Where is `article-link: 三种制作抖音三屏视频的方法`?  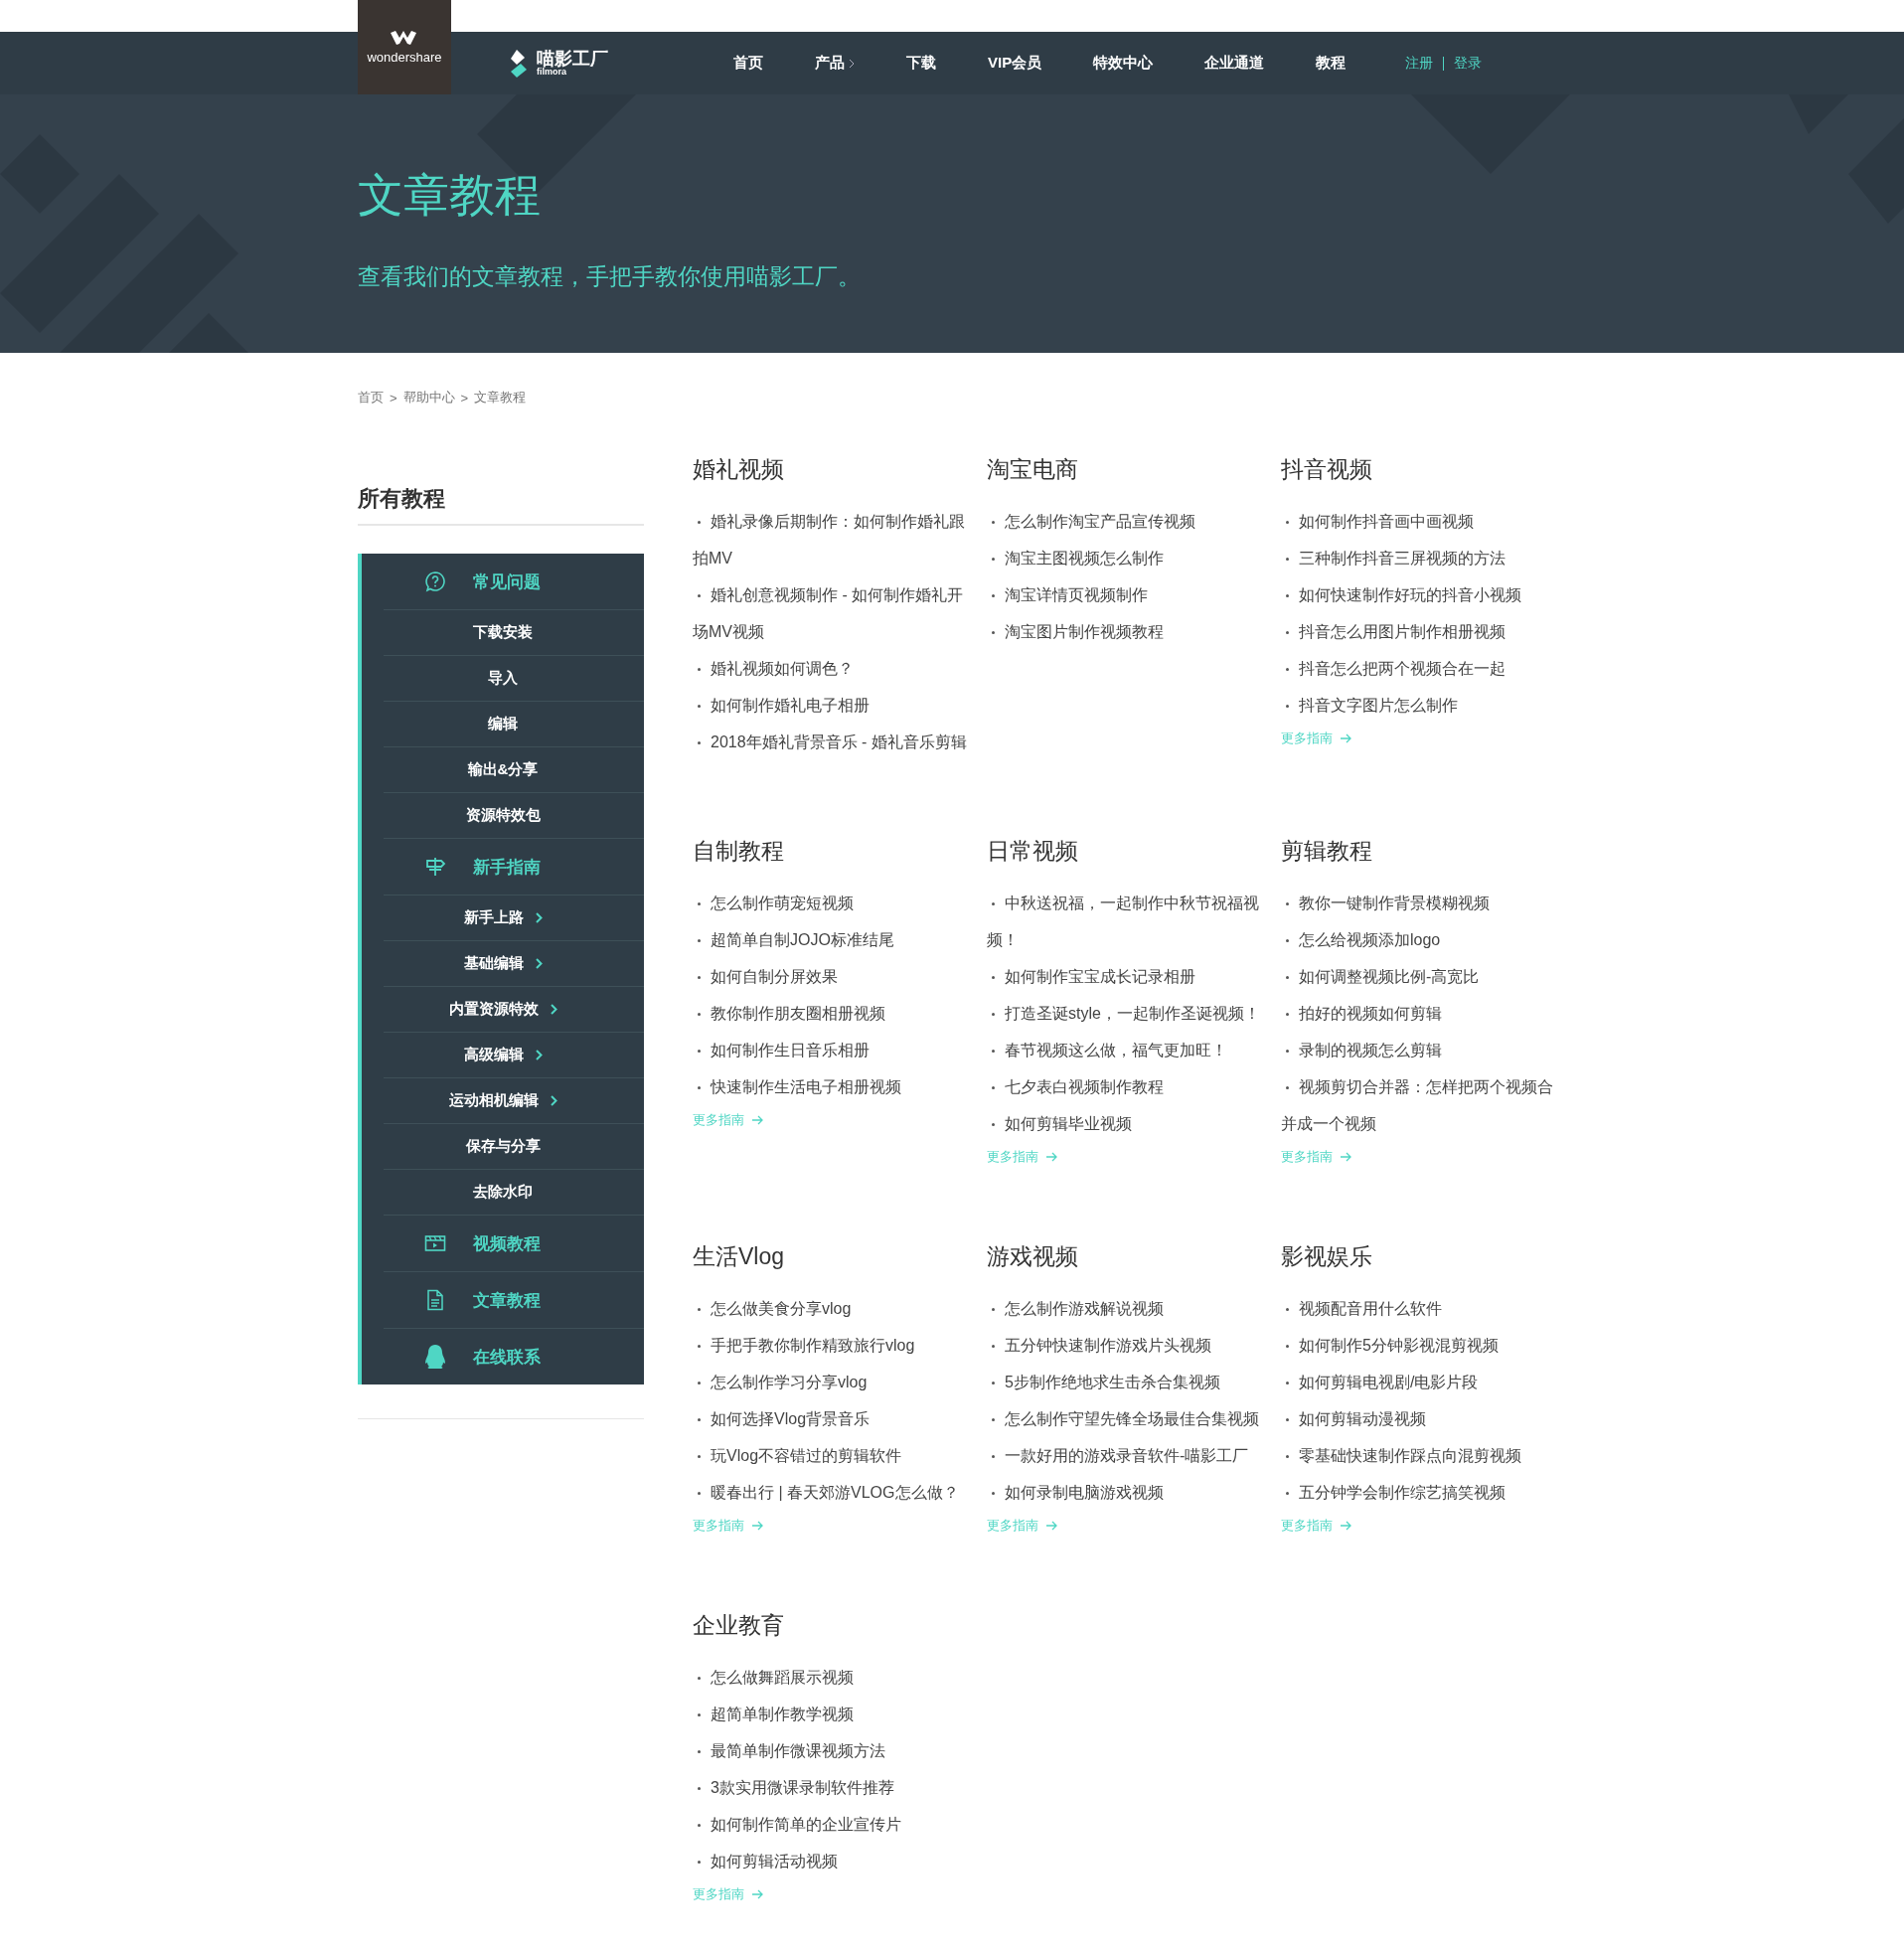 article-link: 三种制作抖音三屏视频的方法 is located at coordinates (1420, 558).